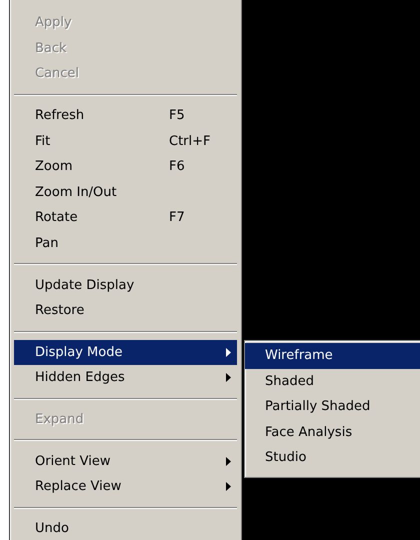 The height and width of the screenshot is (540, 420). Describe the element at coordinates (125, 218) in the screenshot. I see `menu-item: Rotate F7` at that location.